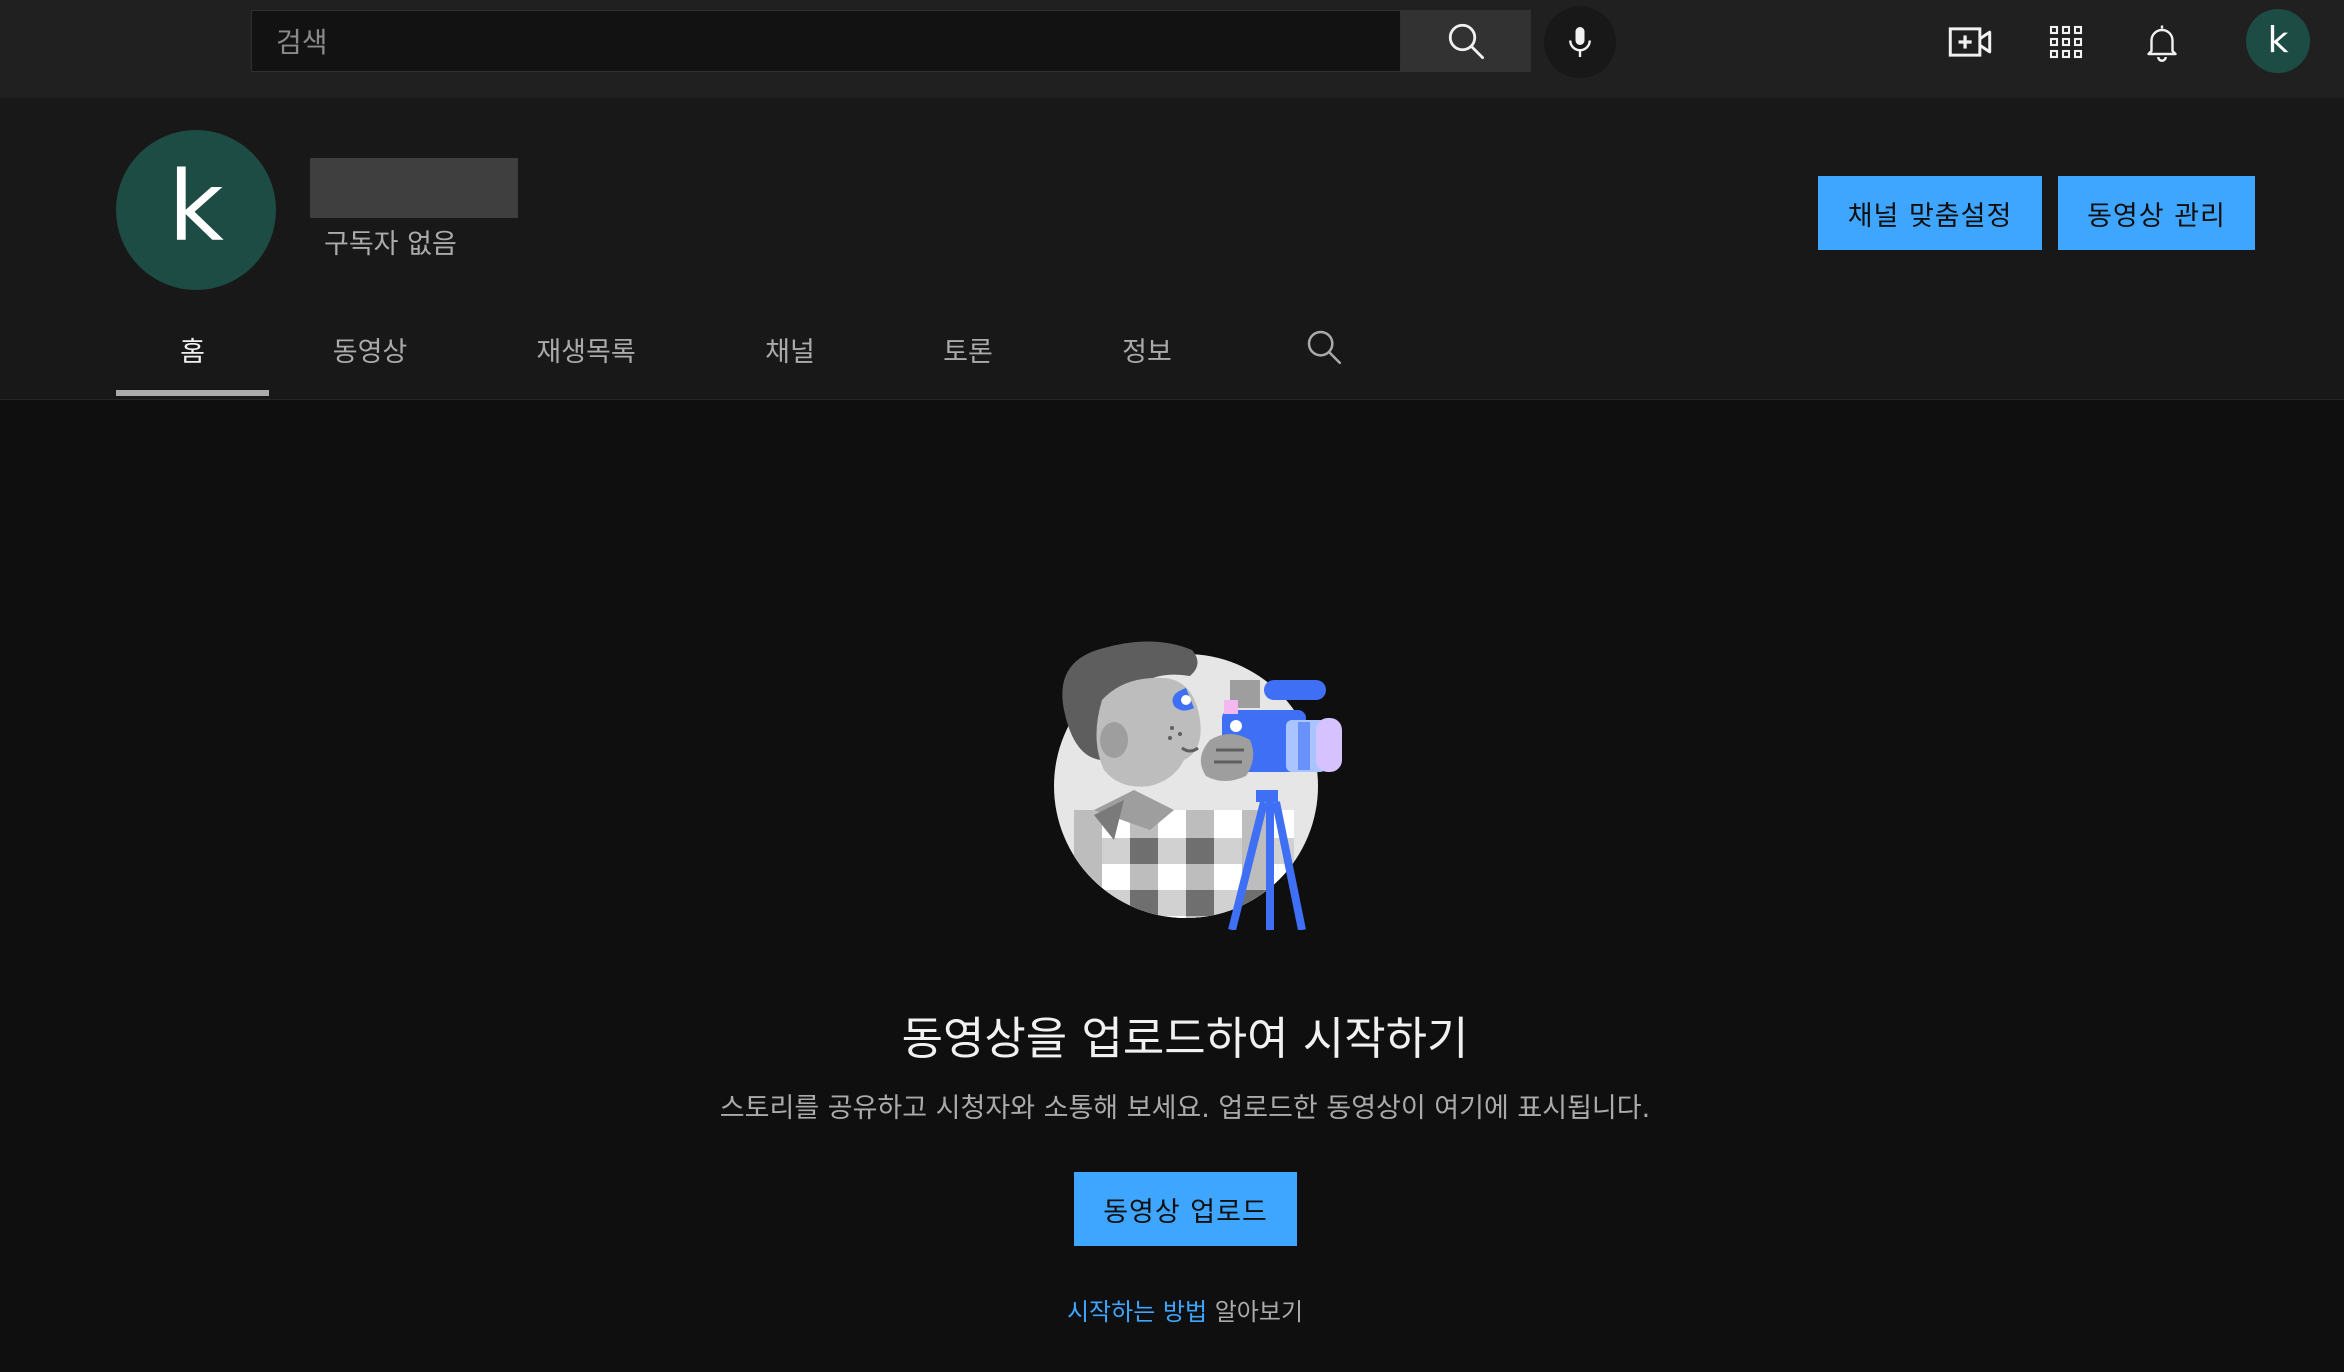  I want to click on create-video-icon, so click(1970, 42).